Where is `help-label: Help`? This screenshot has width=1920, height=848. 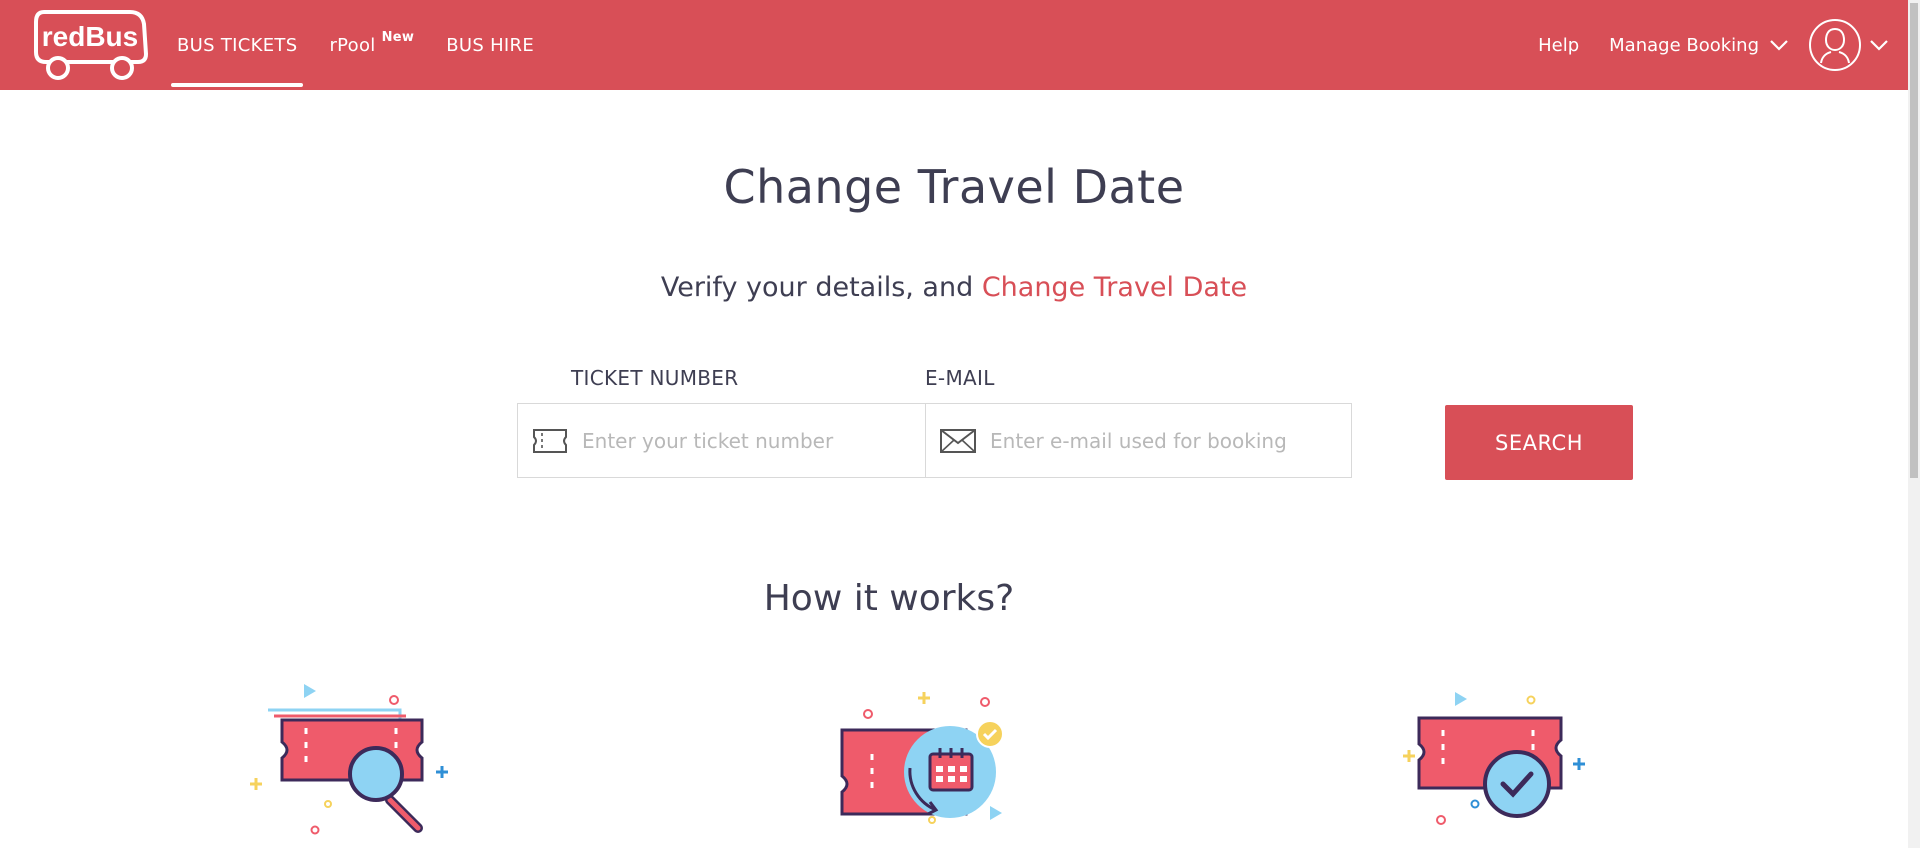 help-label: Help is located at coordinates (1559, 45).